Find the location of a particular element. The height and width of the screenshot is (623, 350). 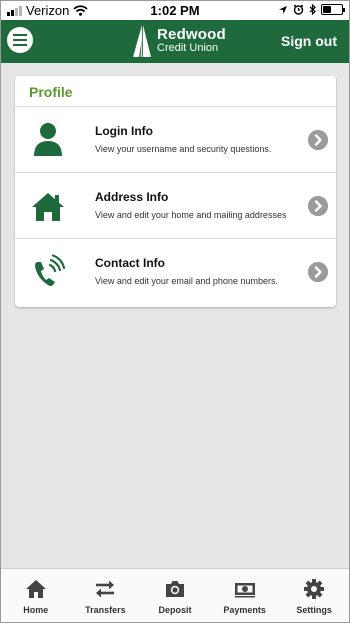

logo-line2: Credit Union is located at coordinates (188, 48).